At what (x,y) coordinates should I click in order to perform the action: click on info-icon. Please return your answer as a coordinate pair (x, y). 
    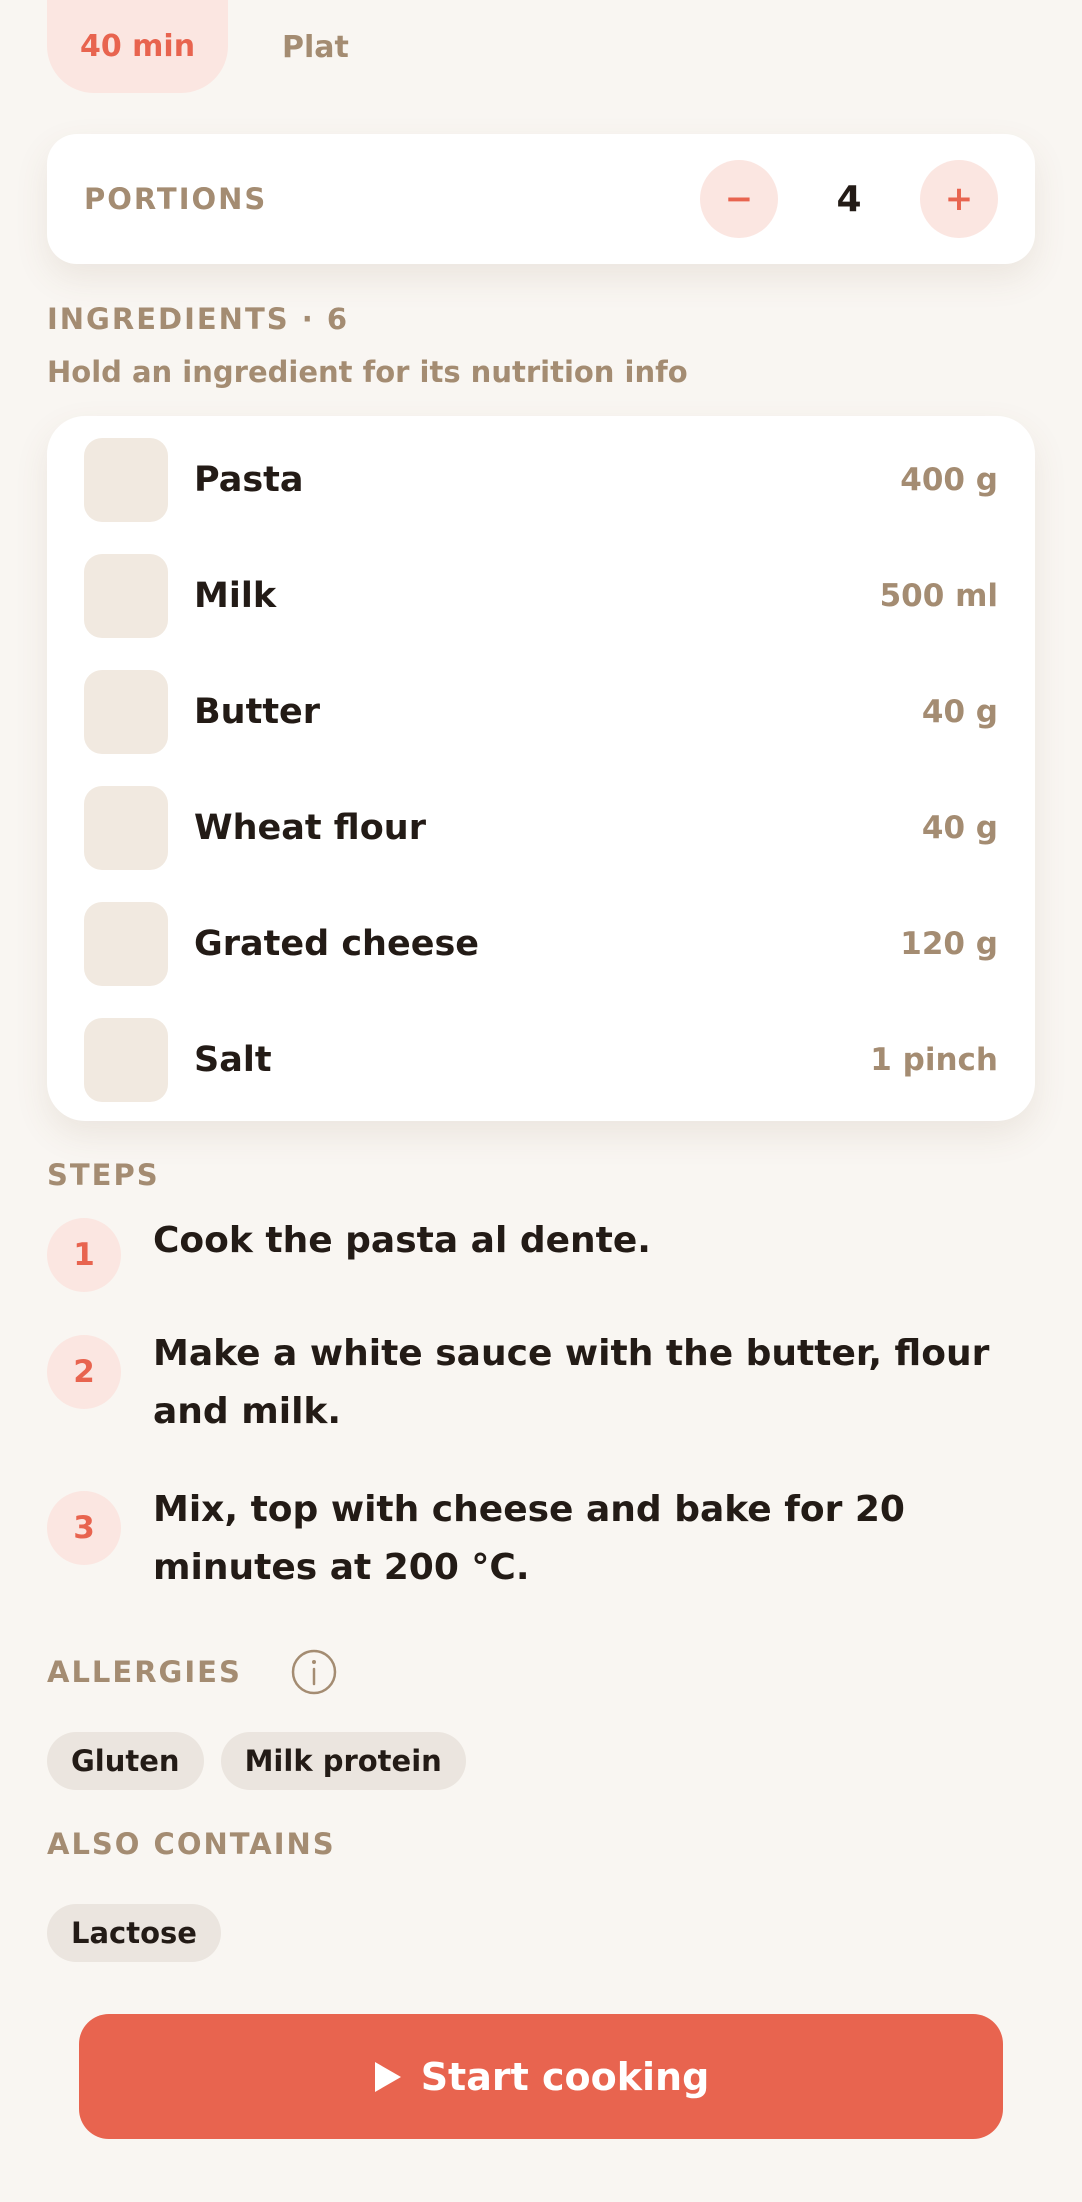
    Looking at the image, I should click on (314, 1672).